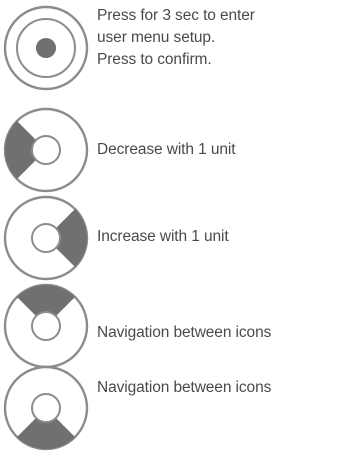 The height and width of the screenshot is (454, 358). I want to click on legend-line: Press to confirm., so click(154, 59).